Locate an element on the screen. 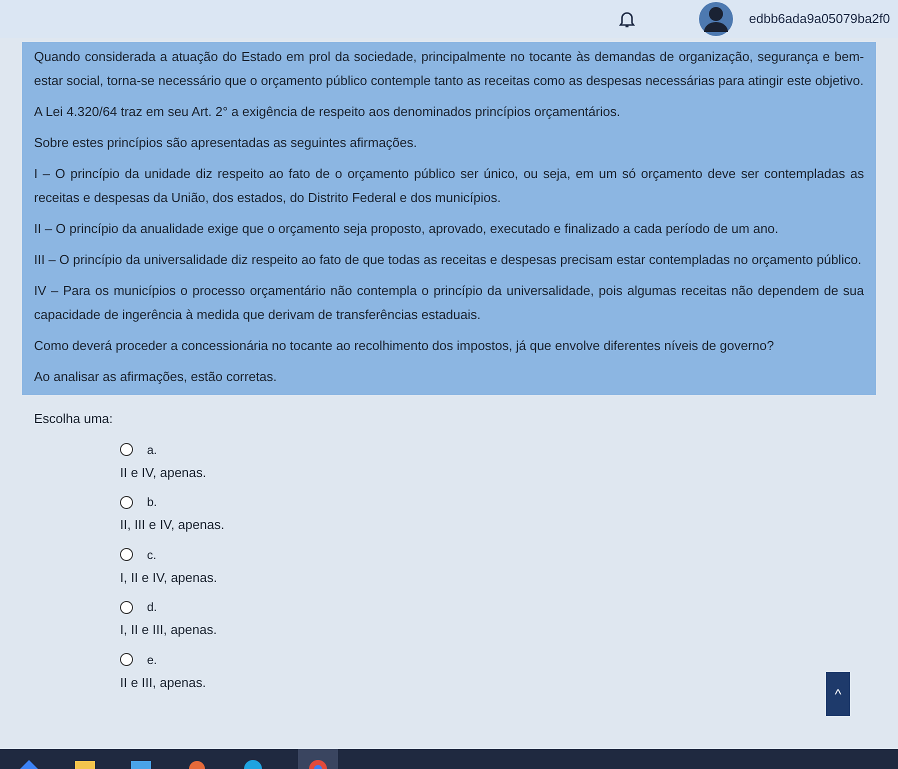  scroll-top-button: ^ is located at coordinates (838, 694).